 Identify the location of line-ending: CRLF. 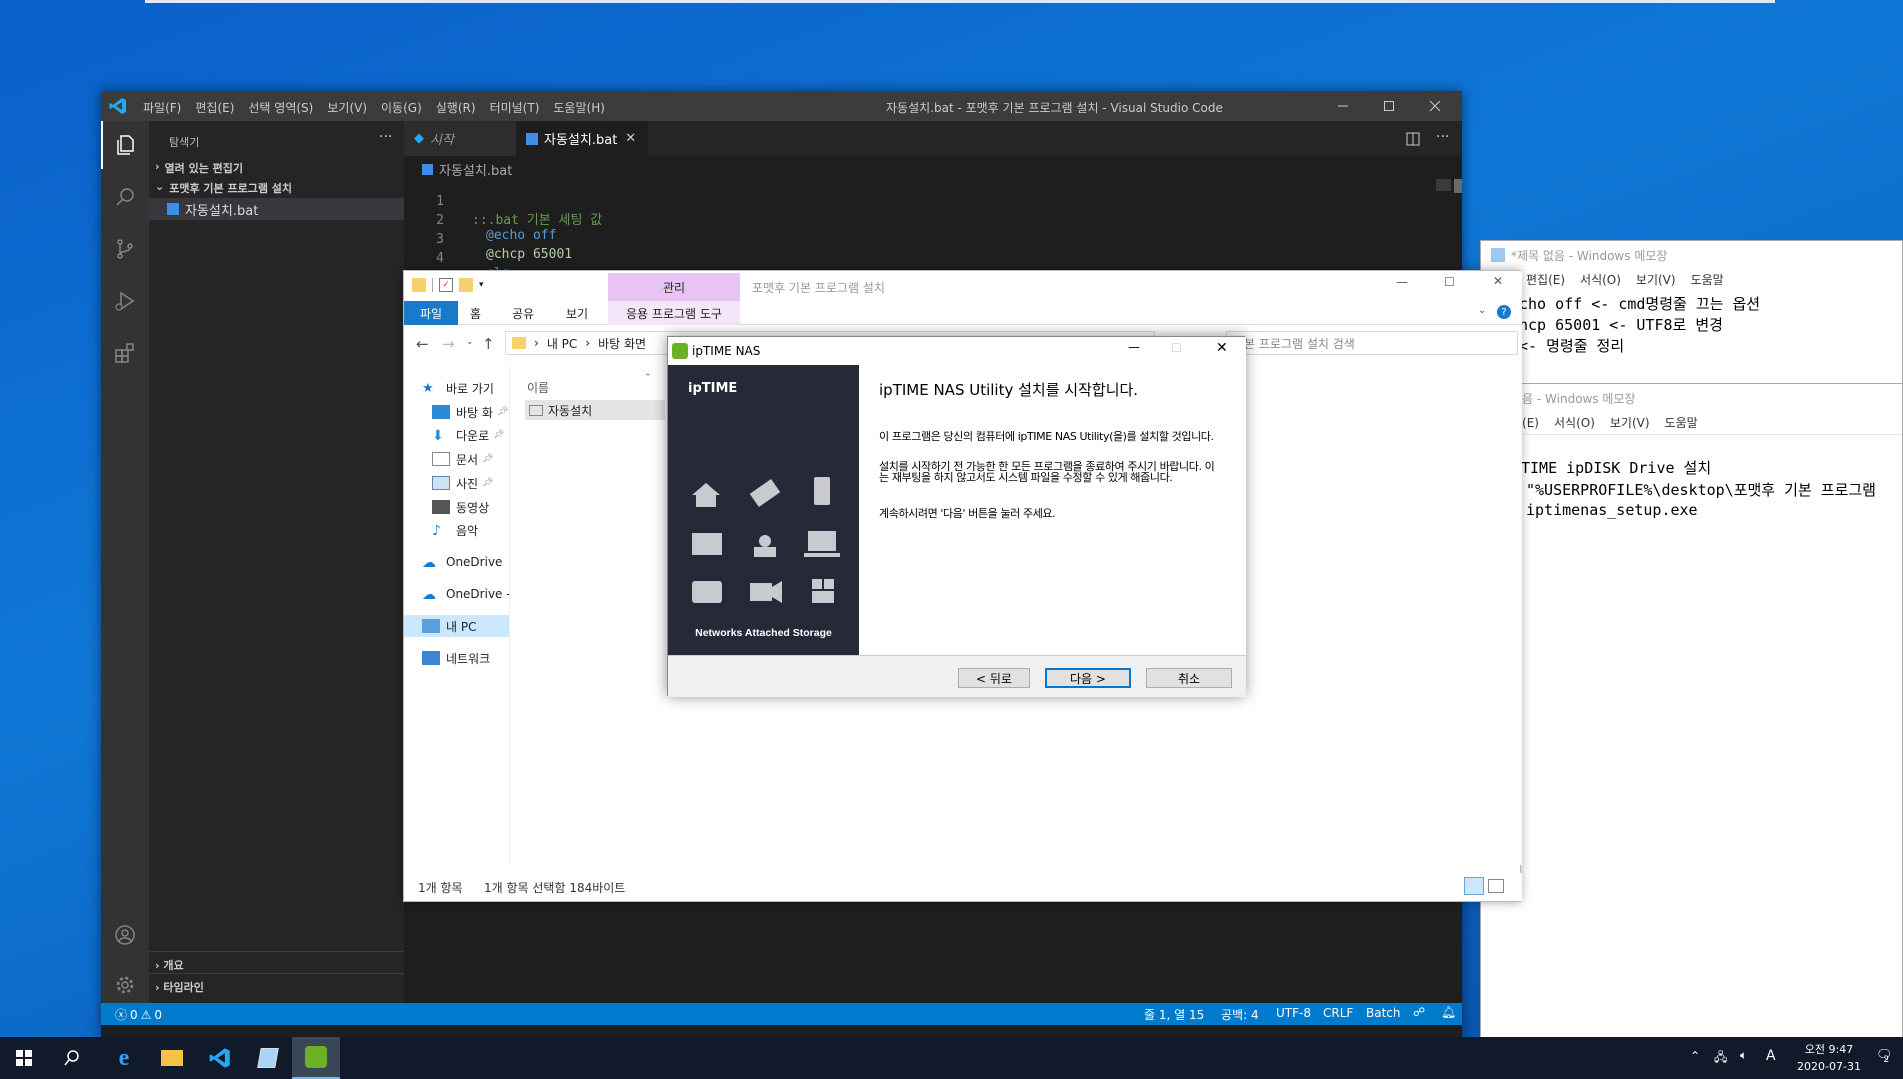
(1338, 1013).